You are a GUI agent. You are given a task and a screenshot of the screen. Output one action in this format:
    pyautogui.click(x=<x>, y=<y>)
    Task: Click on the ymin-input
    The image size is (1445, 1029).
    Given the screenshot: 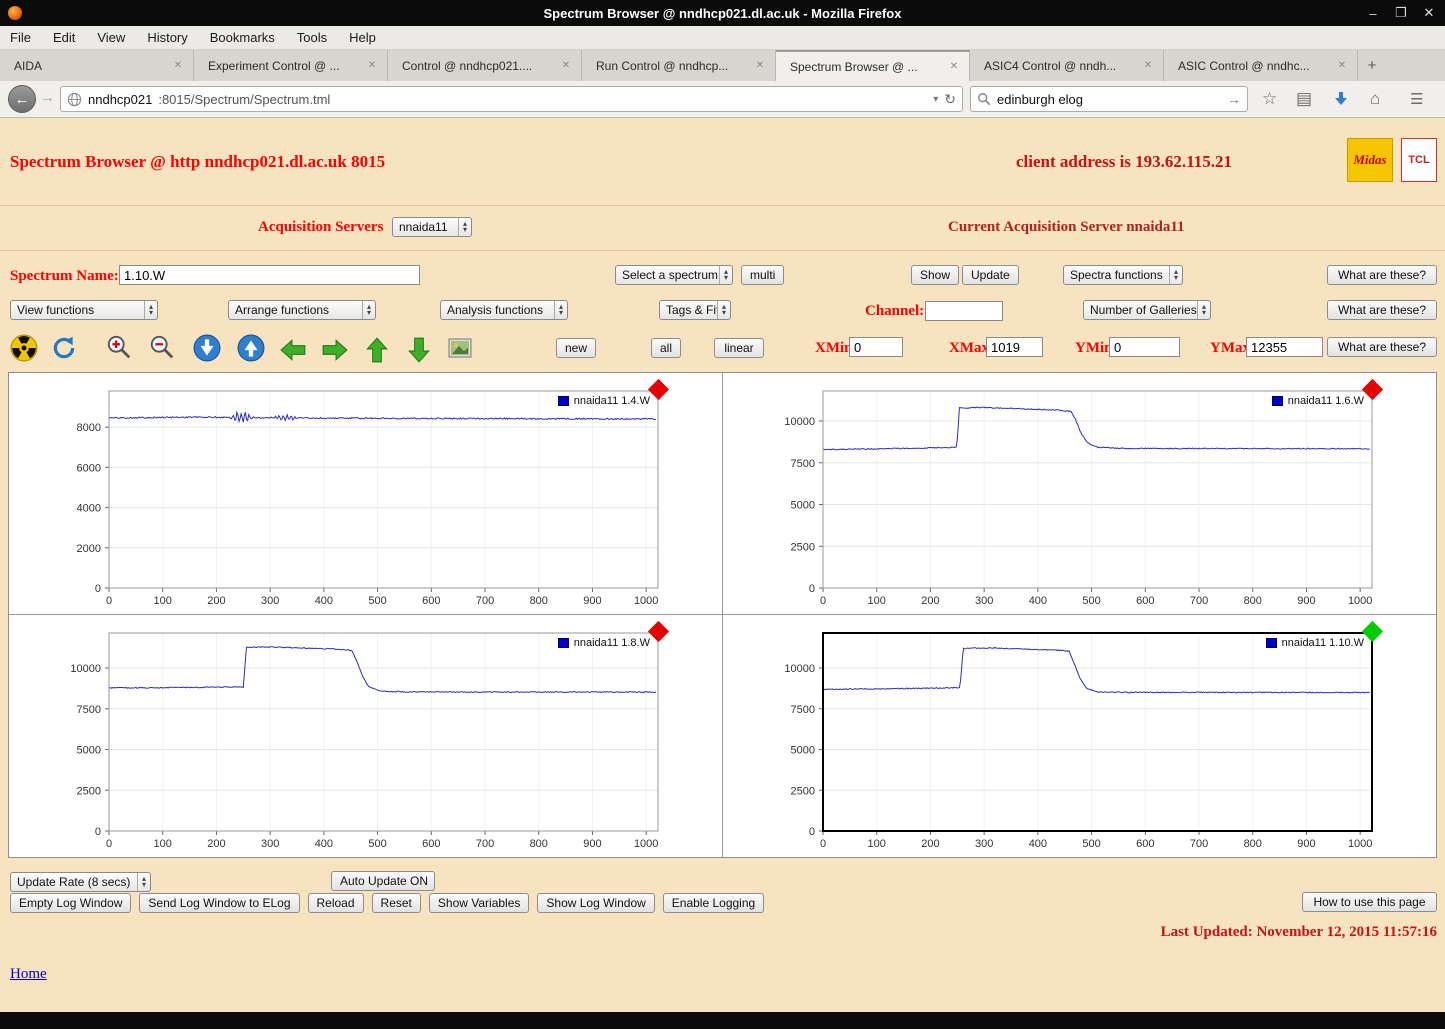 What is the action you would take?
    pyautogui.click(x=1144, y=347)
    